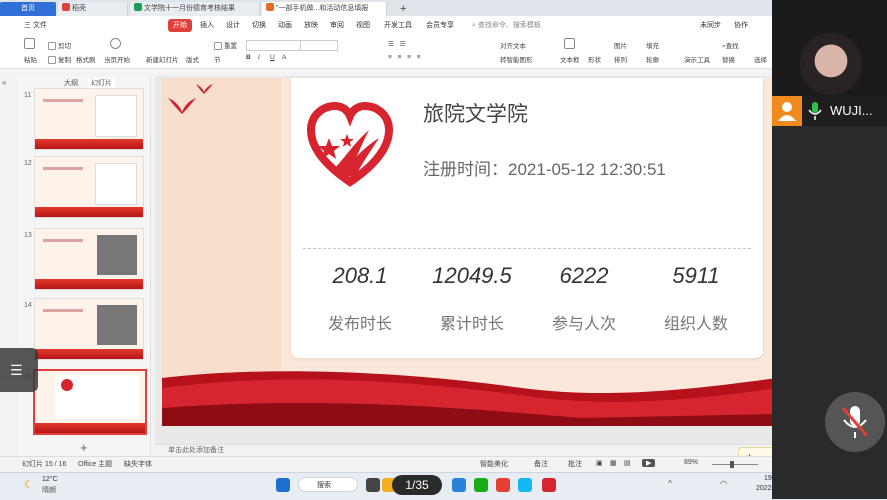 This screenshot has width=887, height=500. What do you see at coordinates (63, 100) in the screenshot?
I see `thumb-text` at bounding box center [63, 100].